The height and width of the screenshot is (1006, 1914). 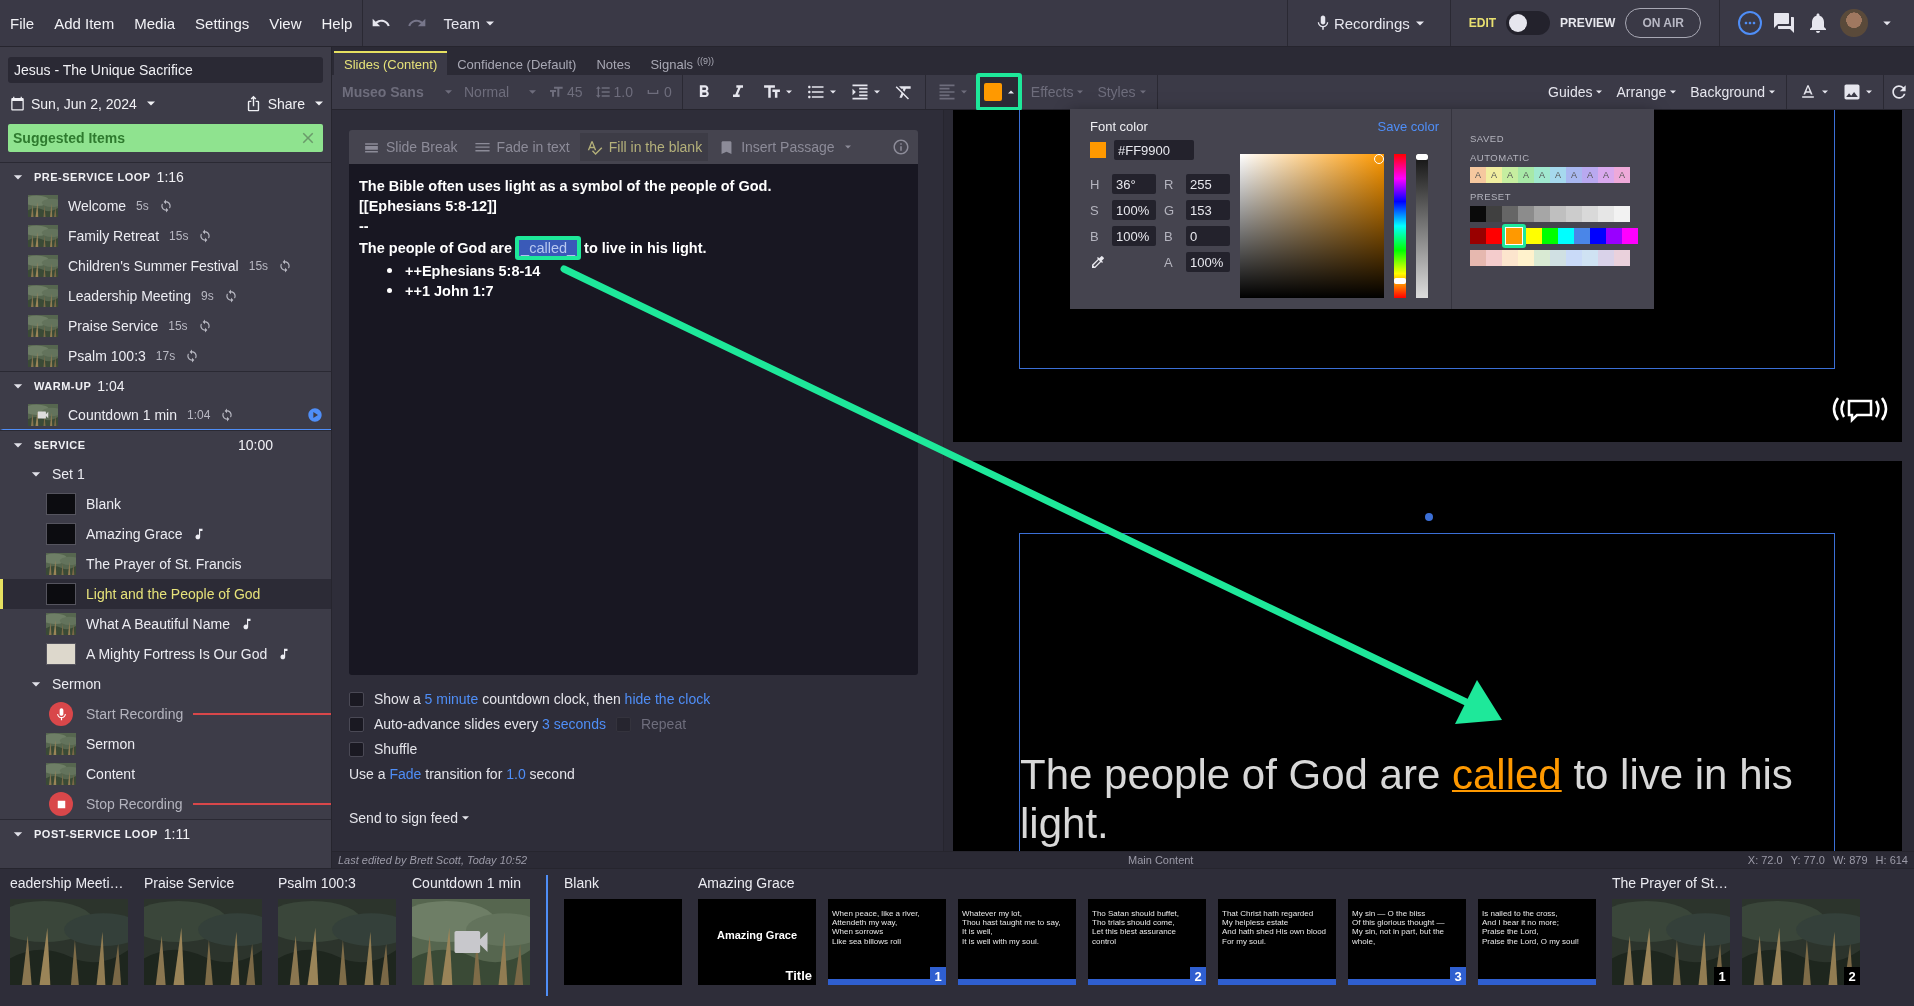 I want to click on eyedropper-icon, so click(x=1098, y=262).